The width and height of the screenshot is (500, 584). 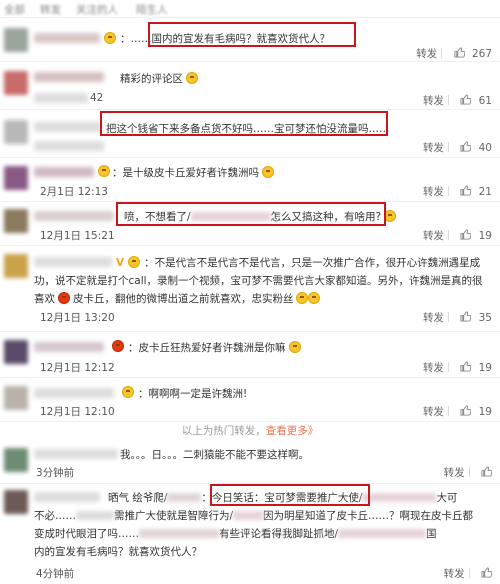 What do you see at coordinates (455, 100) in the screenshot?
I see `row-actions: 转发 61` at bounding box center [455, 100].